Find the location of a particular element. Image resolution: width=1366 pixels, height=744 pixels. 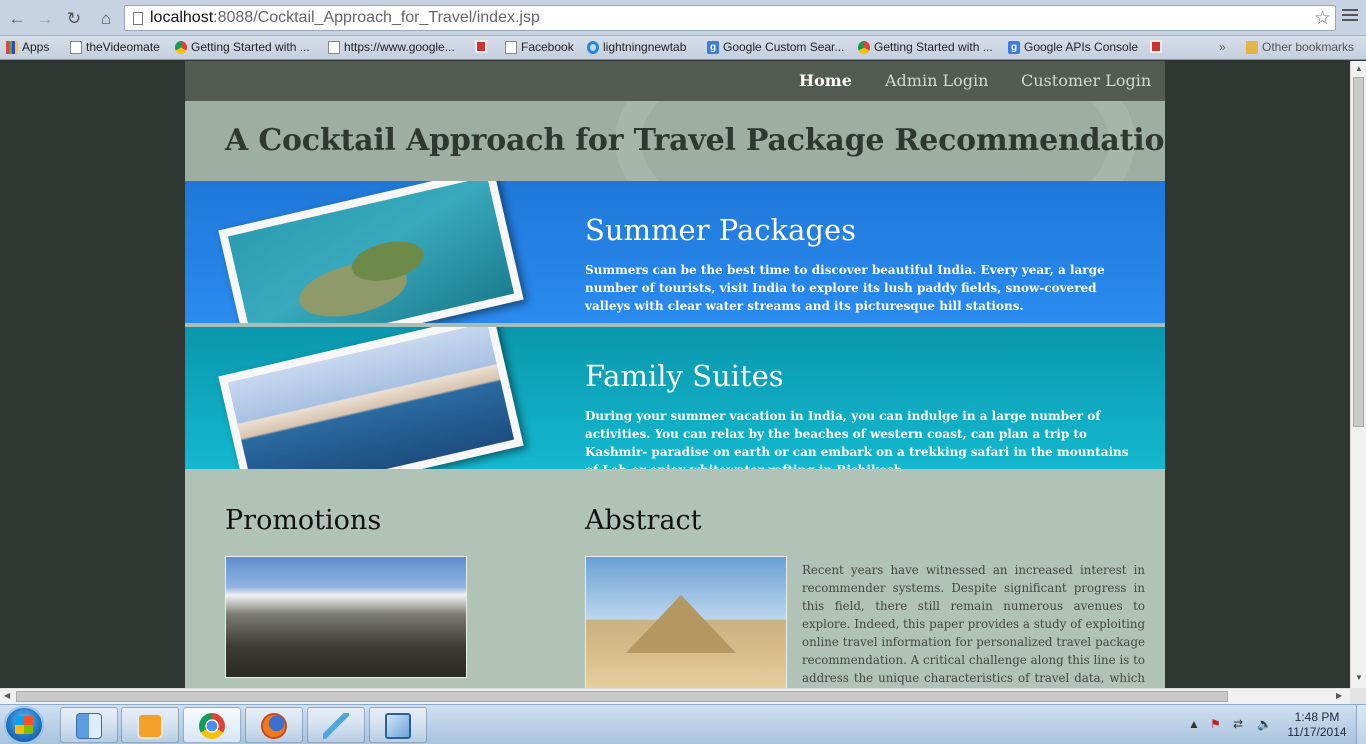

vertical-scrollbar: ▲ ▼ is located at coordinates (1358, 374).